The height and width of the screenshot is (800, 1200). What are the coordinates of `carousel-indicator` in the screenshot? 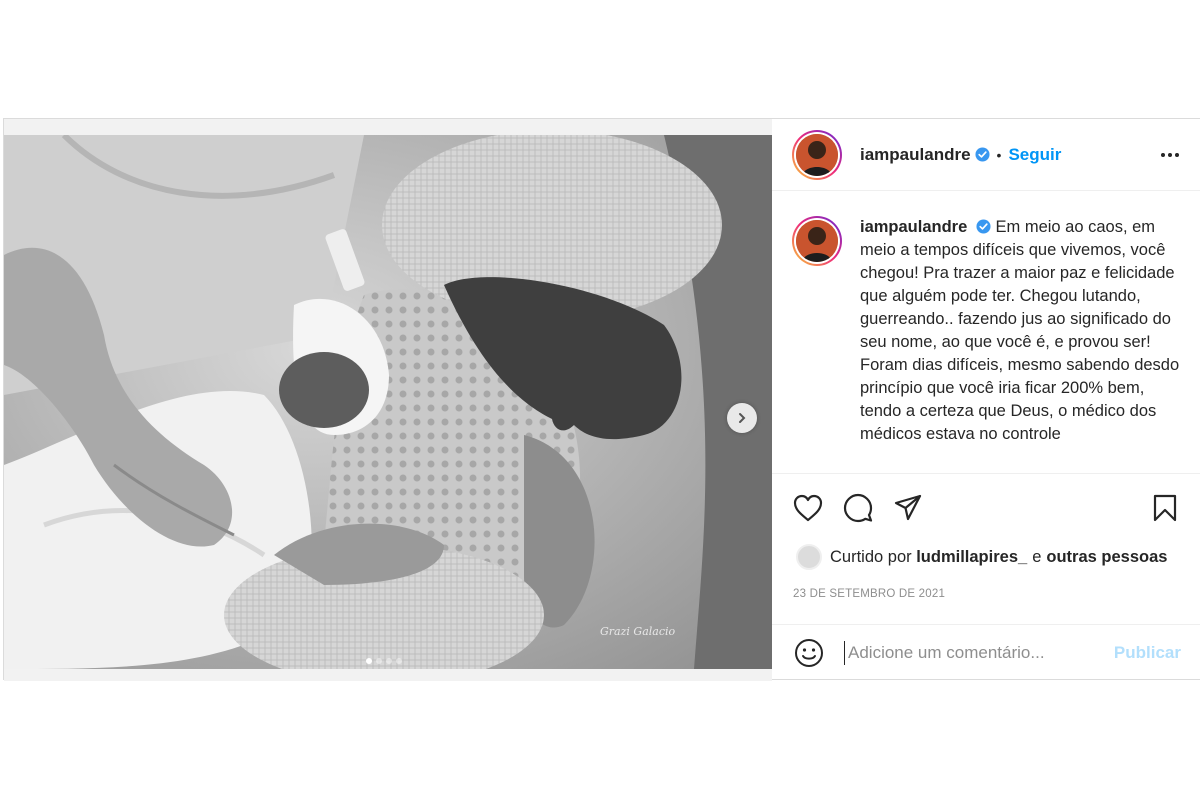 It's located at (384, 661).